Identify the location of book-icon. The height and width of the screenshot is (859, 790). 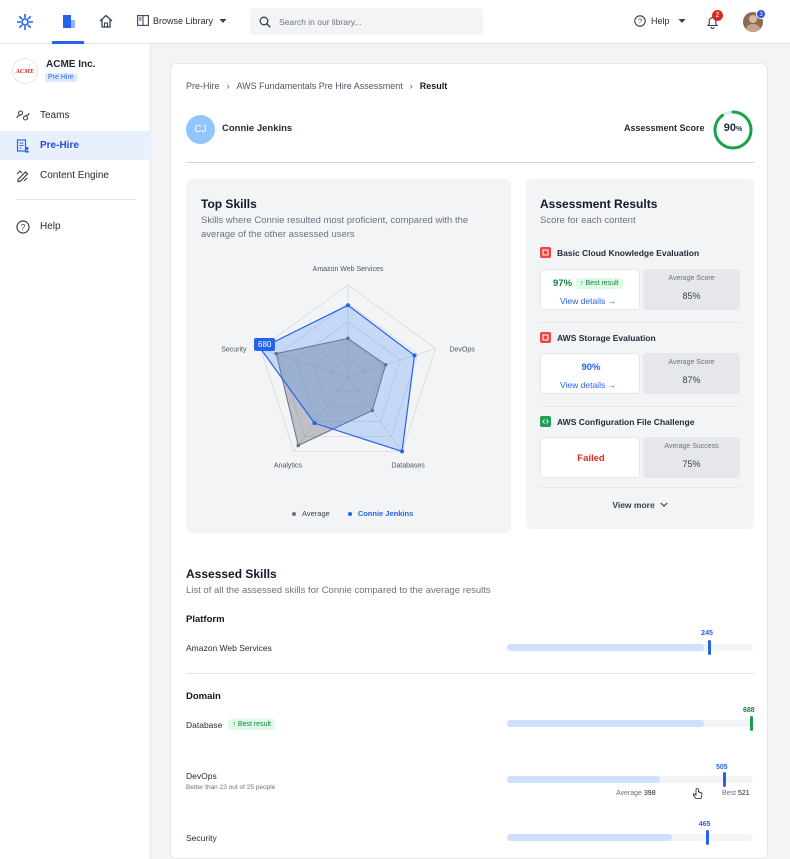
(143, 20).